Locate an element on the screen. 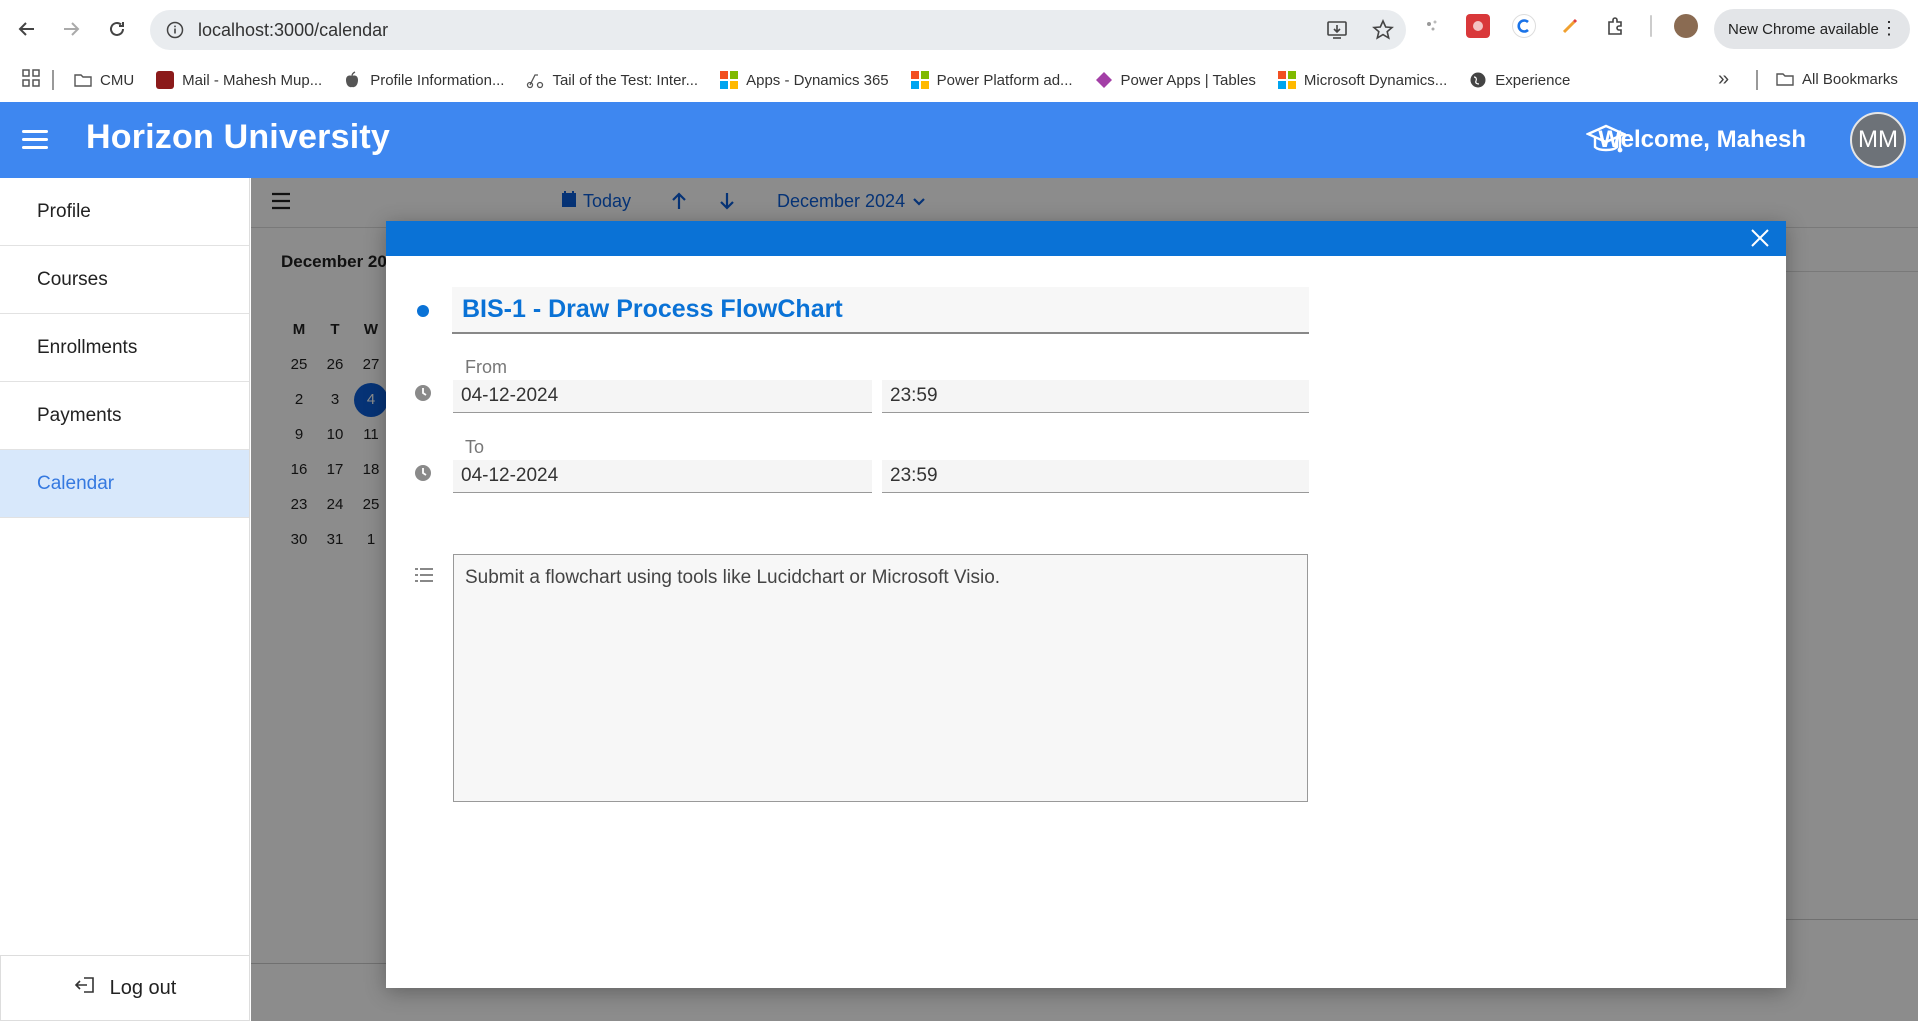 Image resolution: width=1918 pixels, height=1021 pixels. reload-icon is located at coordinates (117, 29).